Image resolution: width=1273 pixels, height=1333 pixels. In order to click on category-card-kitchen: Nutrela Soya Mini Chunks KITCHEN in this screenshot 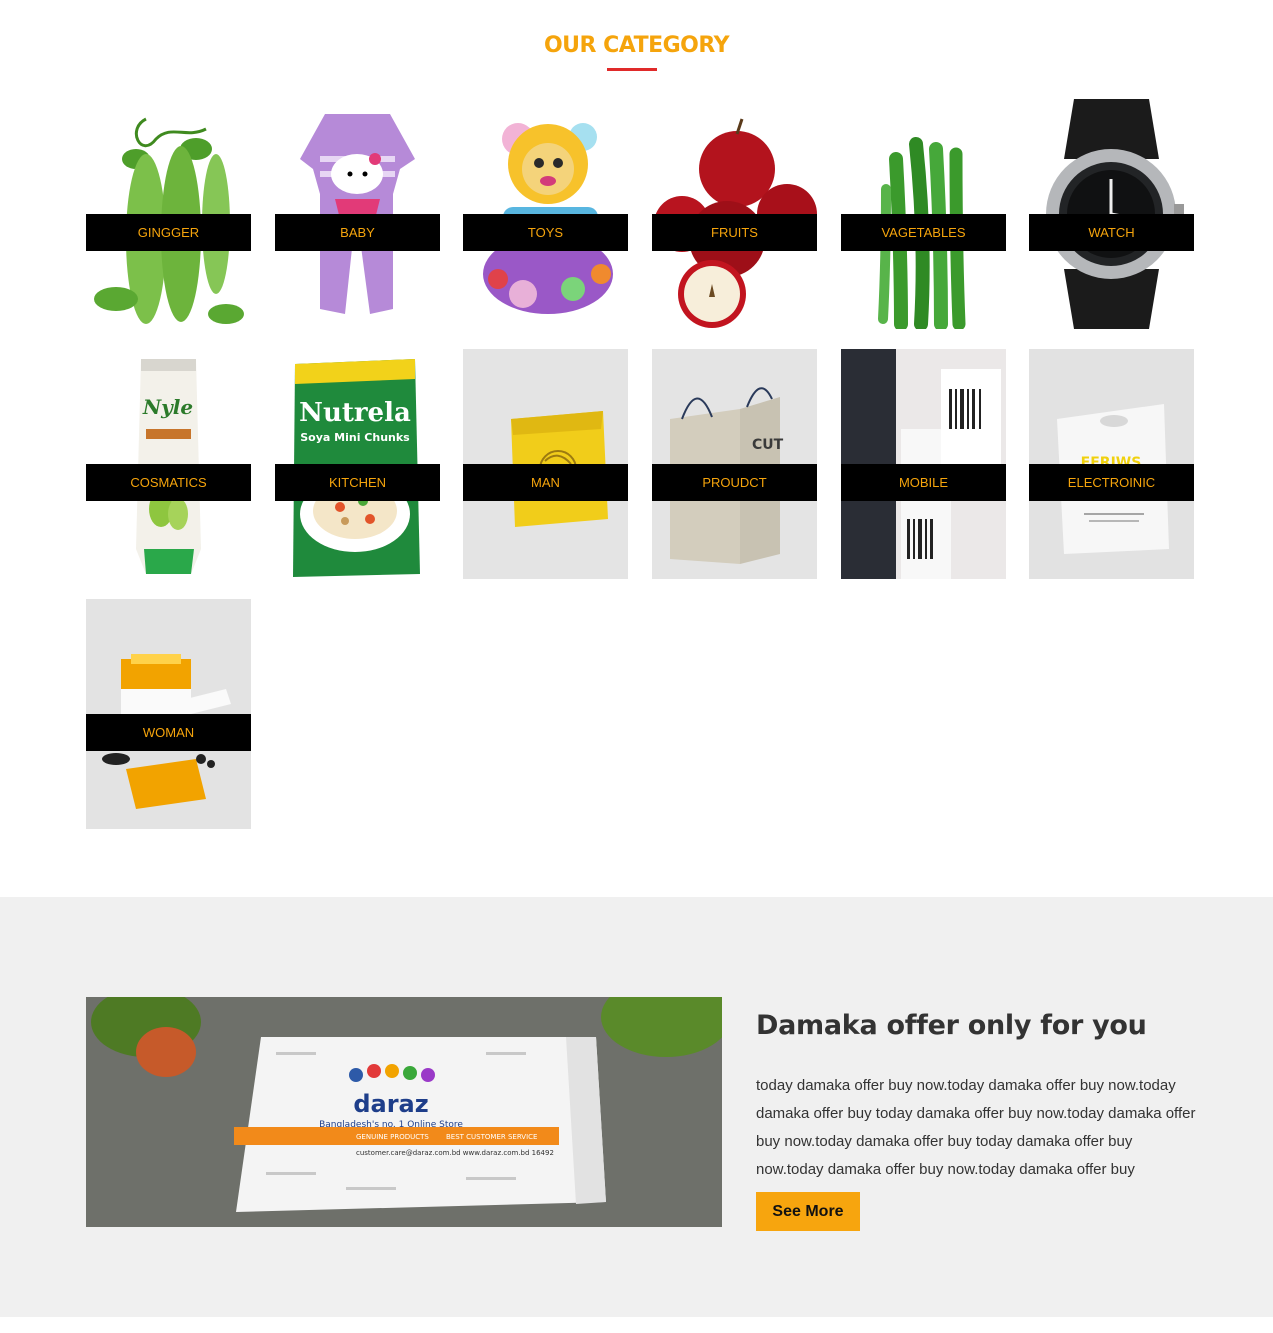, I will do `click(357, 464)`.